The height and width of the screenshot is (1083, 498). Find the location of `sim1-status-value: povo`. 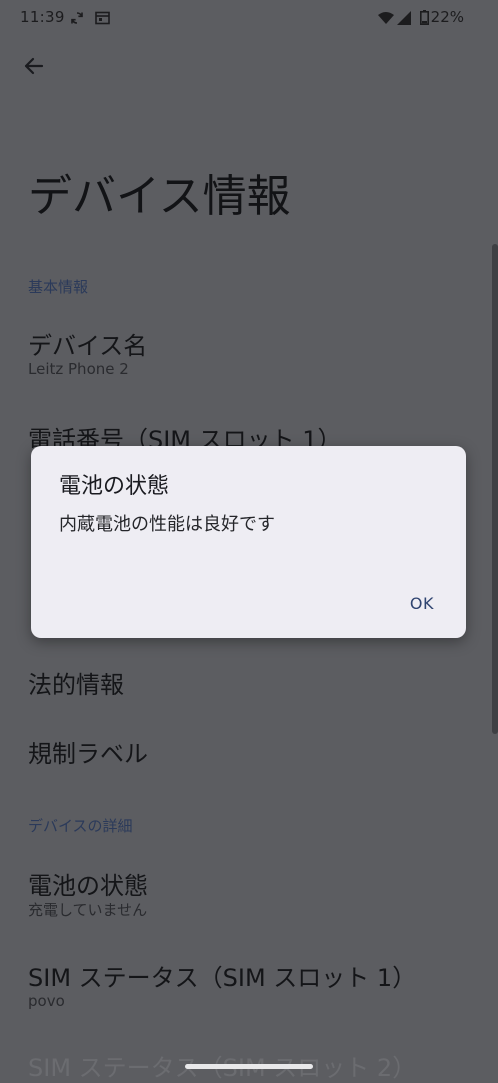

sim1-status-value: povo is located at coordinates (46, 1001).